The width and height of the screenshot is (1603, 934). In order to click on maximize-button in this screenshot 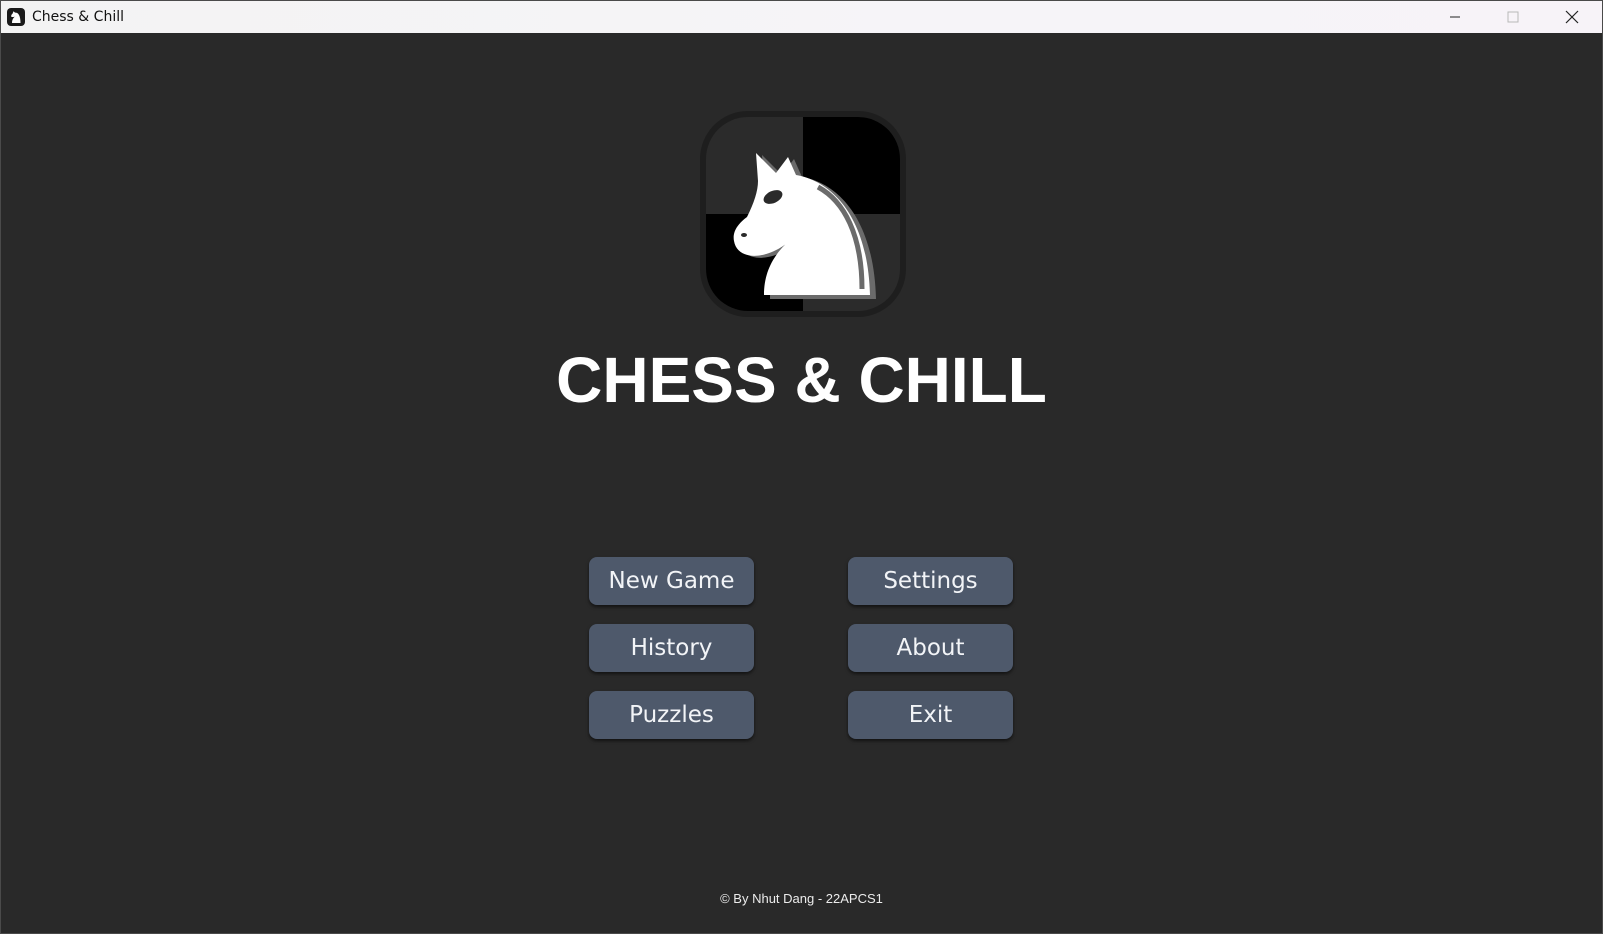, I will do `click(1513, 17)`.